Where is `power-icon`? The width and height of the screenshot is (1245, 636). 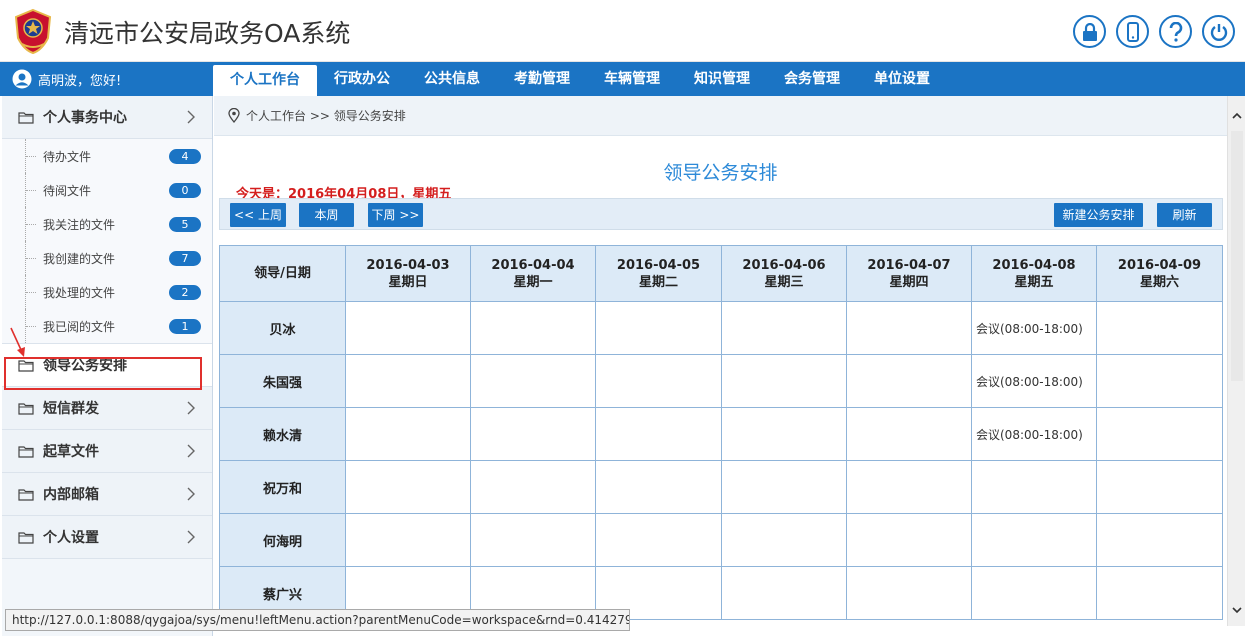 power-icon is located at coordinates (1218, 31).